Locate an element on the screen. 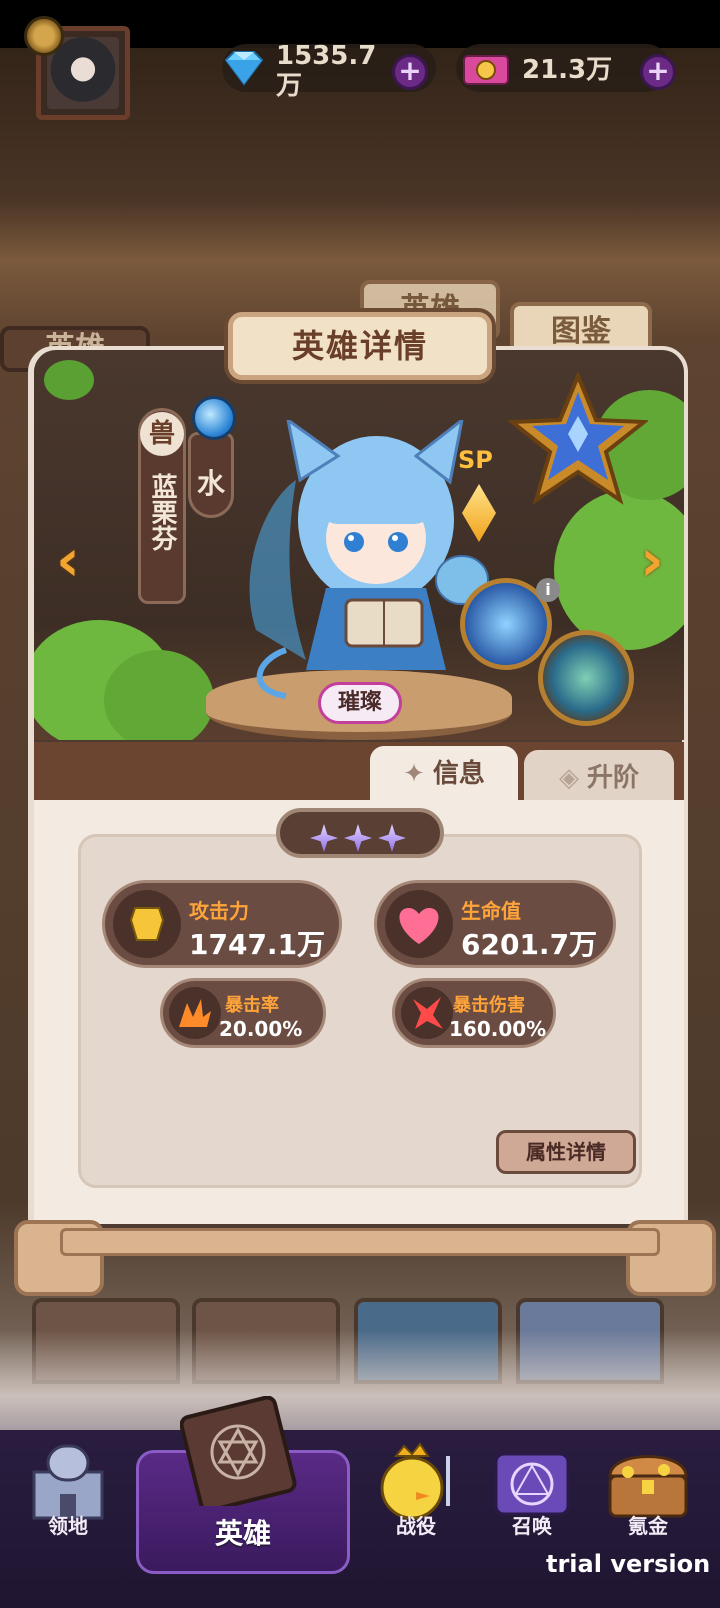 The height and width of the screenshot is (1608, 720). nav-hero-label: 英雄 is located at coordinates (242, 1533).